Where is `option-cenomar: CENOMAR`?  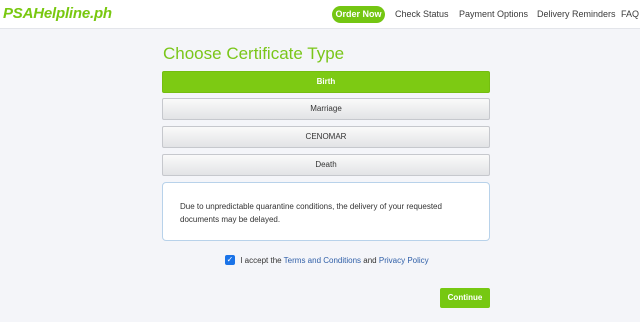 option-cenomar: CENOMAR is located at coordinates (326, 137).